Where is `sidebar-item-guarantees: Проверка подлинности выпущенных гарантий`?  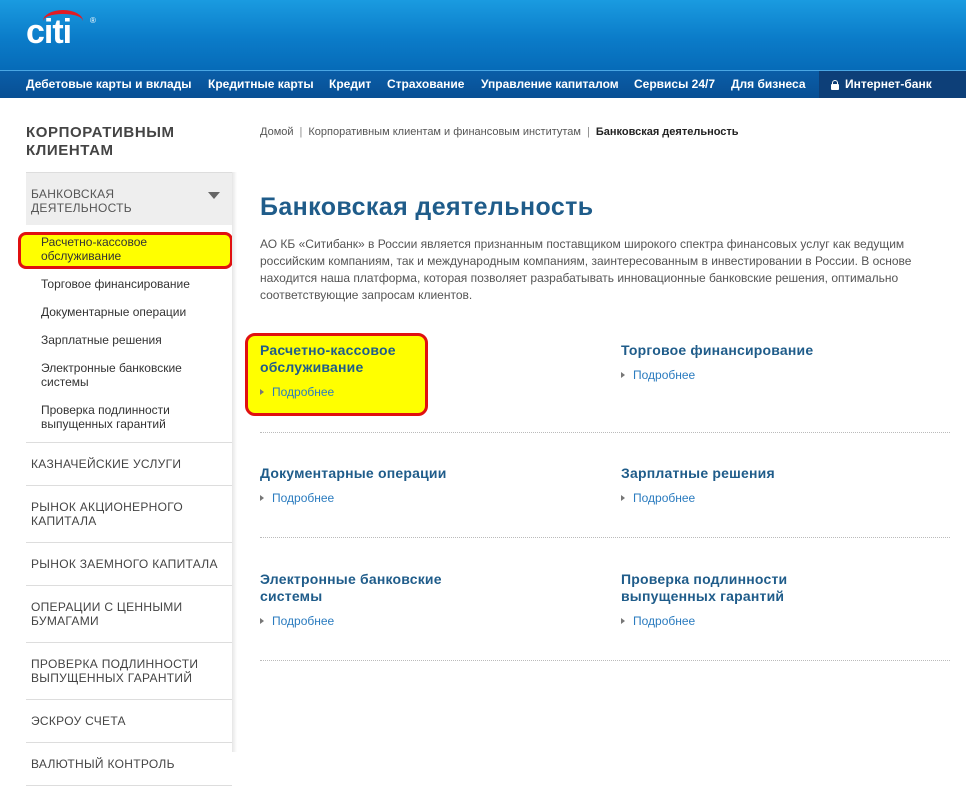
sidebar-item-guarantees: Проверка подлинности выпущенных гарантий is located at coordinates (129, 417).